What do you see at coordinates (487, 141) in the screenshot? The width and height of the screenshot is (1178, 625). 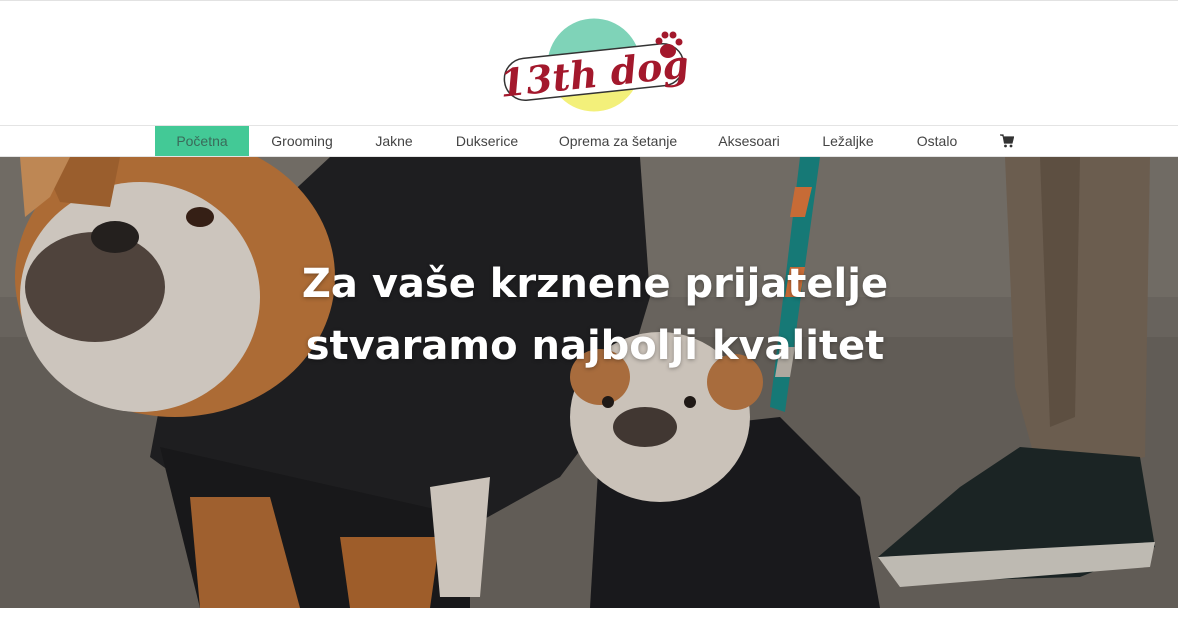 I see `nav-item-dukserice: Dukserice` at bounding box center [487, 141].